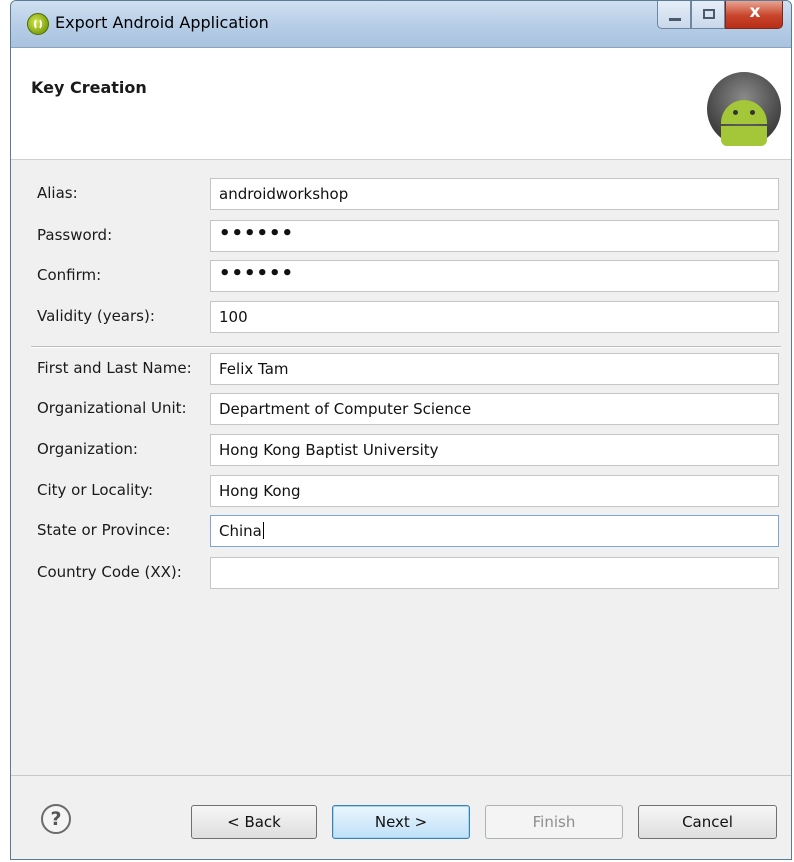  What do you see at coordinates (69, 275) in the screenshot?
I see `confirm-label: Confirm:` at bounding box center [69, 275].